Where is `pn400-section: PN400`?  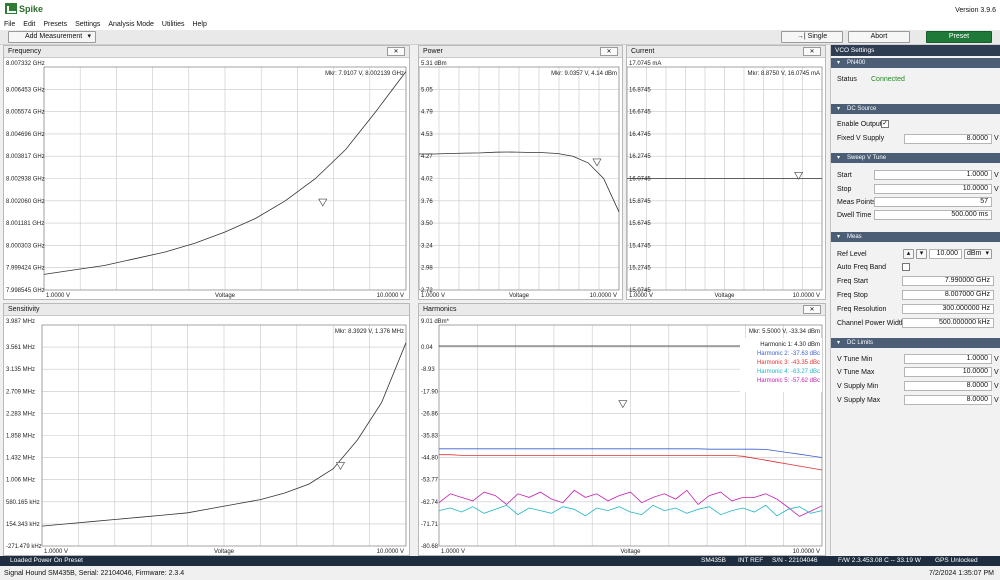 pn400-section: PN400 is located at coordinates (915, 63).